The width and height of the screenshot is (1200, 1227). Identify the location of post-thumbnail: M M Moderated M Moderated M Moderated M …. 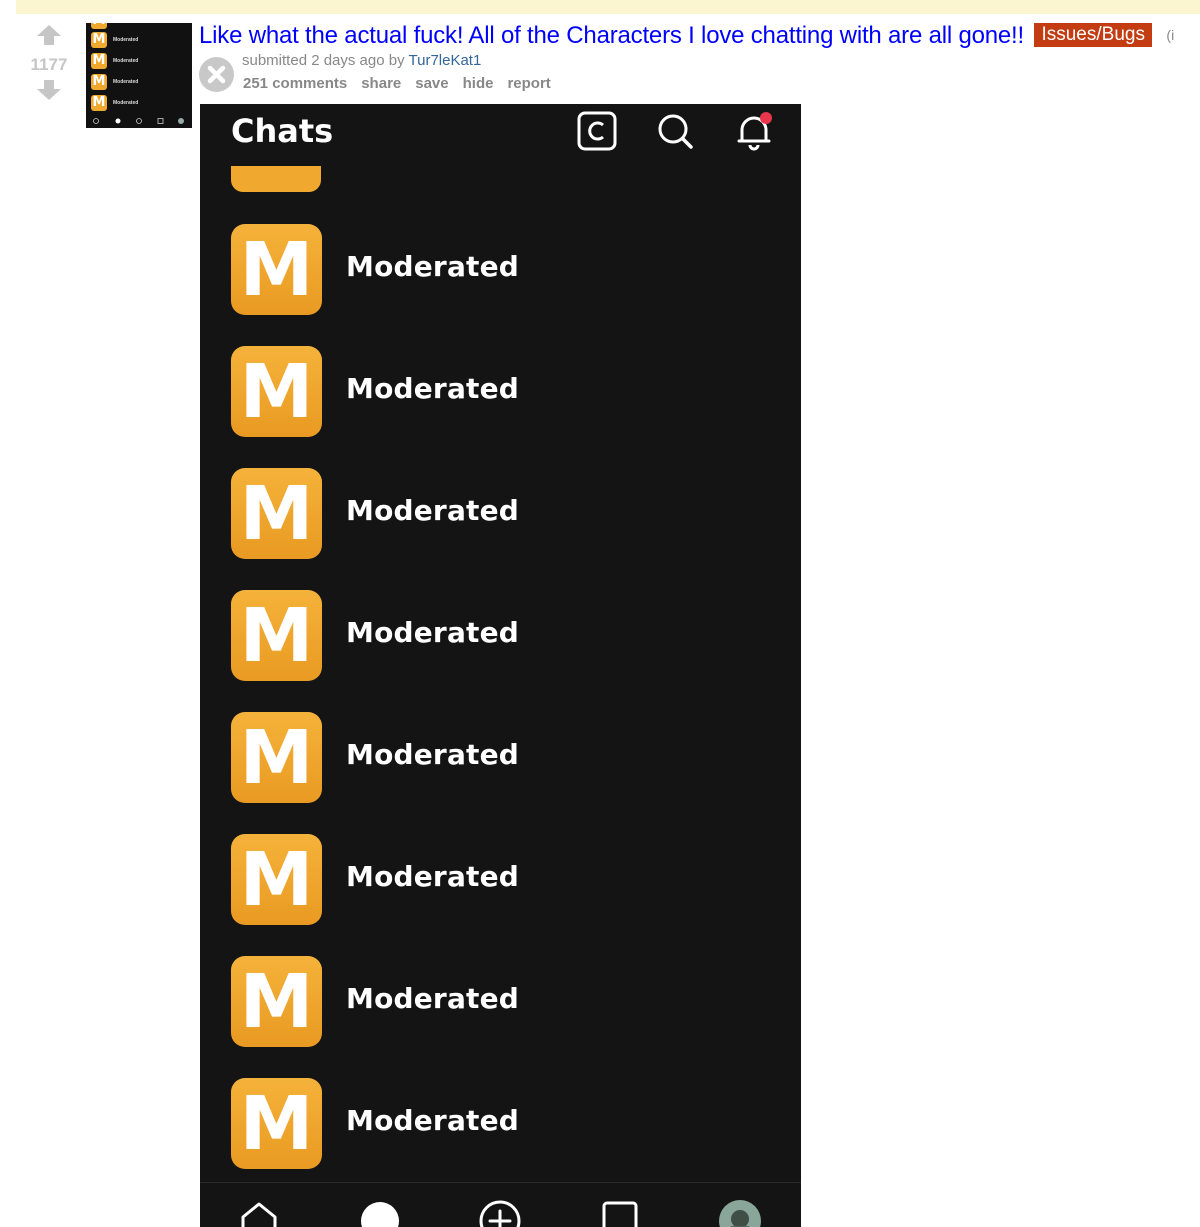
(139, 75).